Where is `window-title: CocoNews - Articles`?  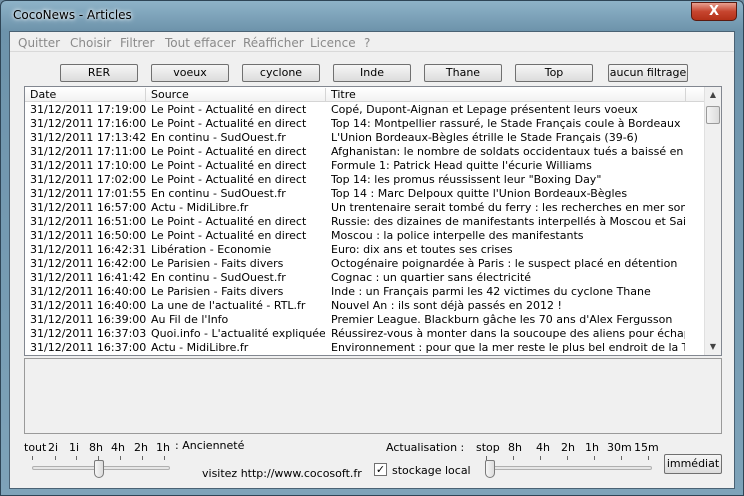 window-title: CocoNews - Articles is located at coordinates (72, 15).